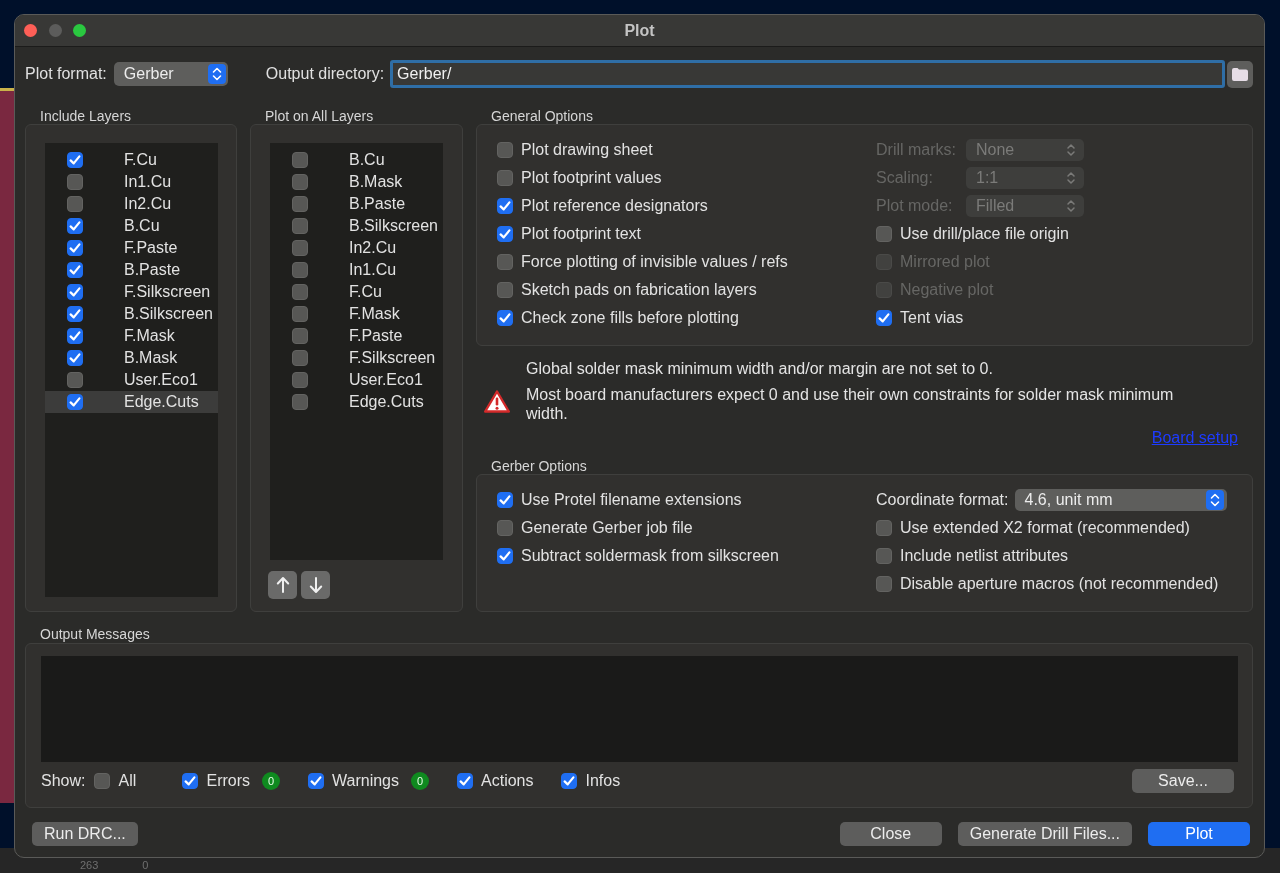 The image size is (1280, 873). What do you see at coordinates (228, 781) in the screenshot?
I see `checkbox-label: Errors` at bounding box center [228, 781].